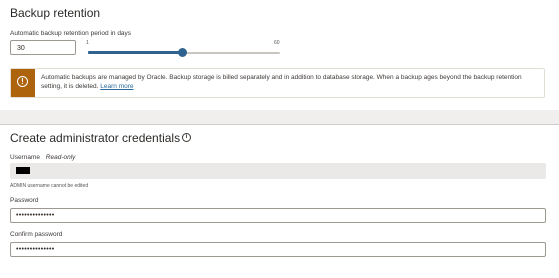 The height and width of the screenshot is (278, 559). I want to click on username-hint: ADMIN username cannot be edited, so click(49, 186).